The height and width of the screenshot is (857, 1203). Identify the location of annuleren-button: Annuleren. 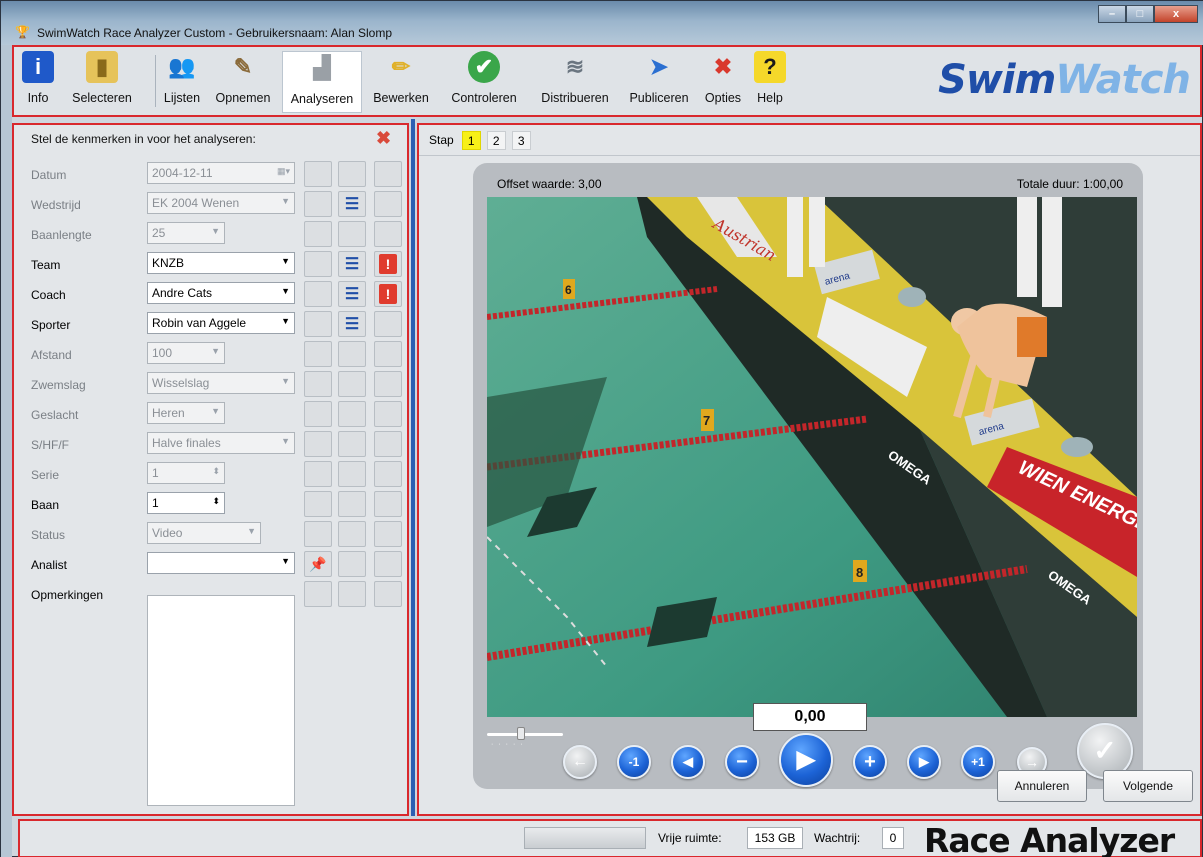
(1042, 786).